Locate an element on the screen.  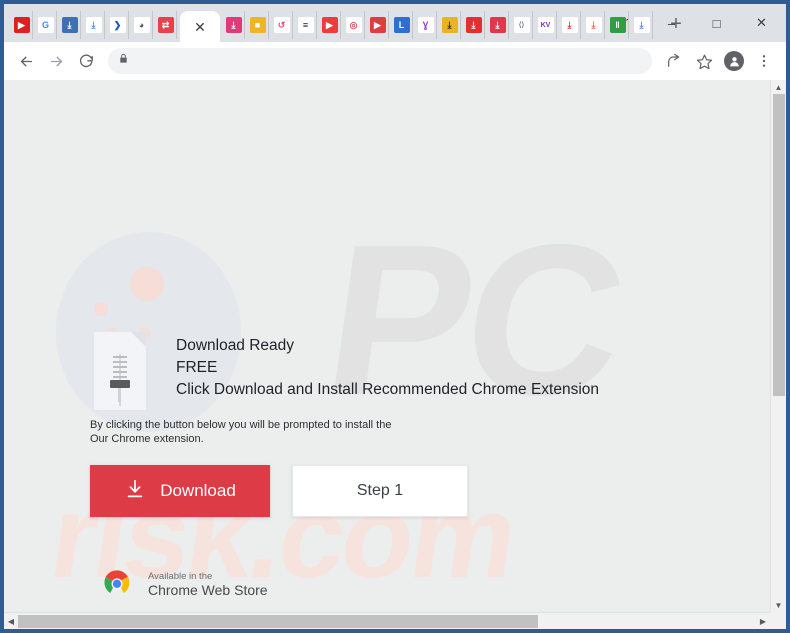
video-box-red-icon: ▶ is located at coordinates (377, 25).